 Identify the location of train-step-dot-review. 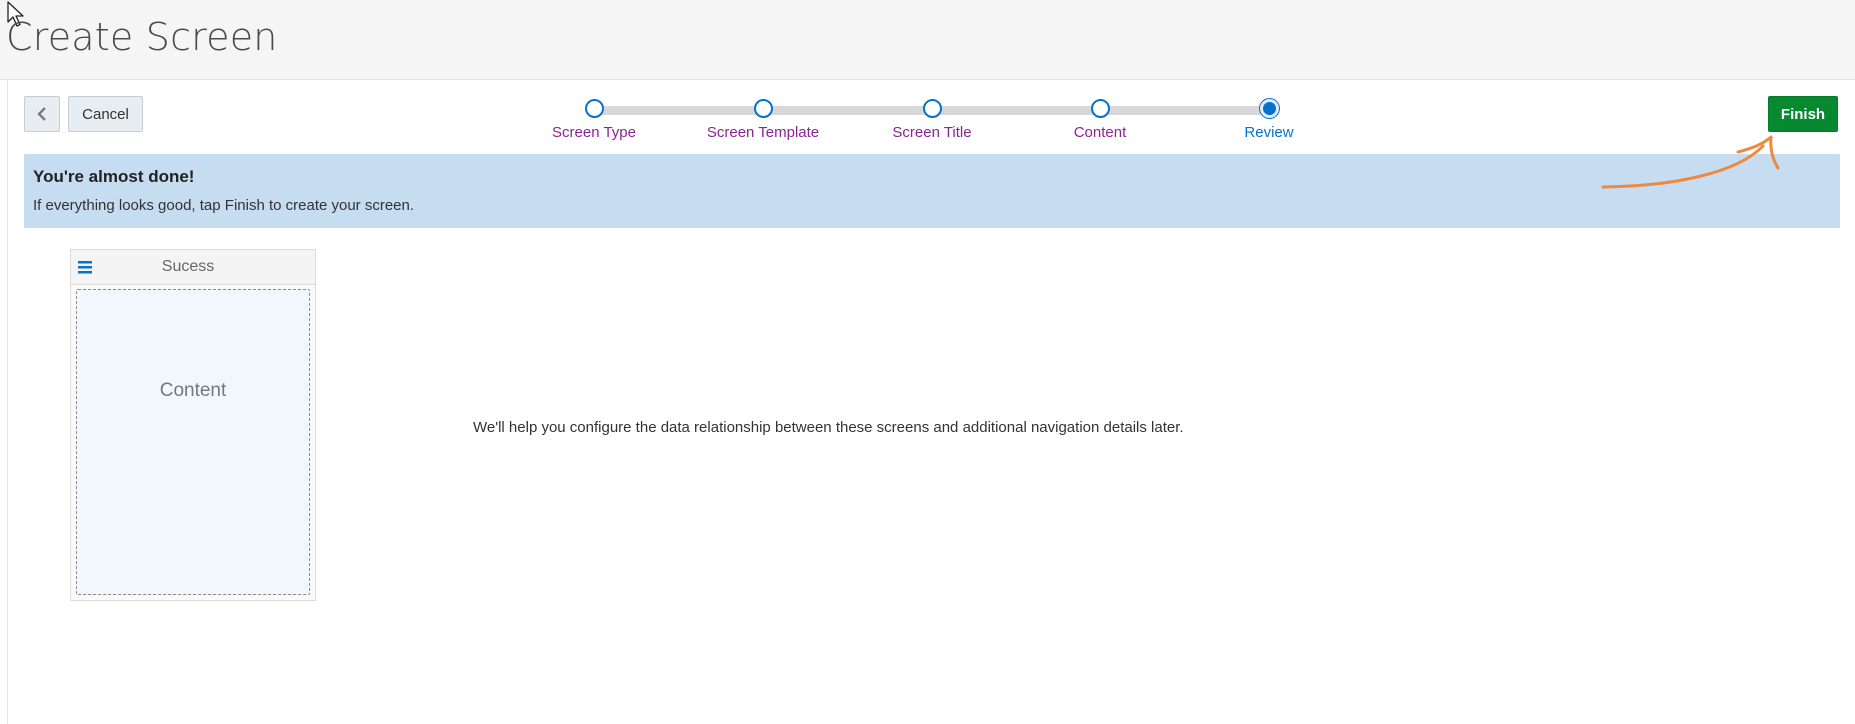
(1269, 108).